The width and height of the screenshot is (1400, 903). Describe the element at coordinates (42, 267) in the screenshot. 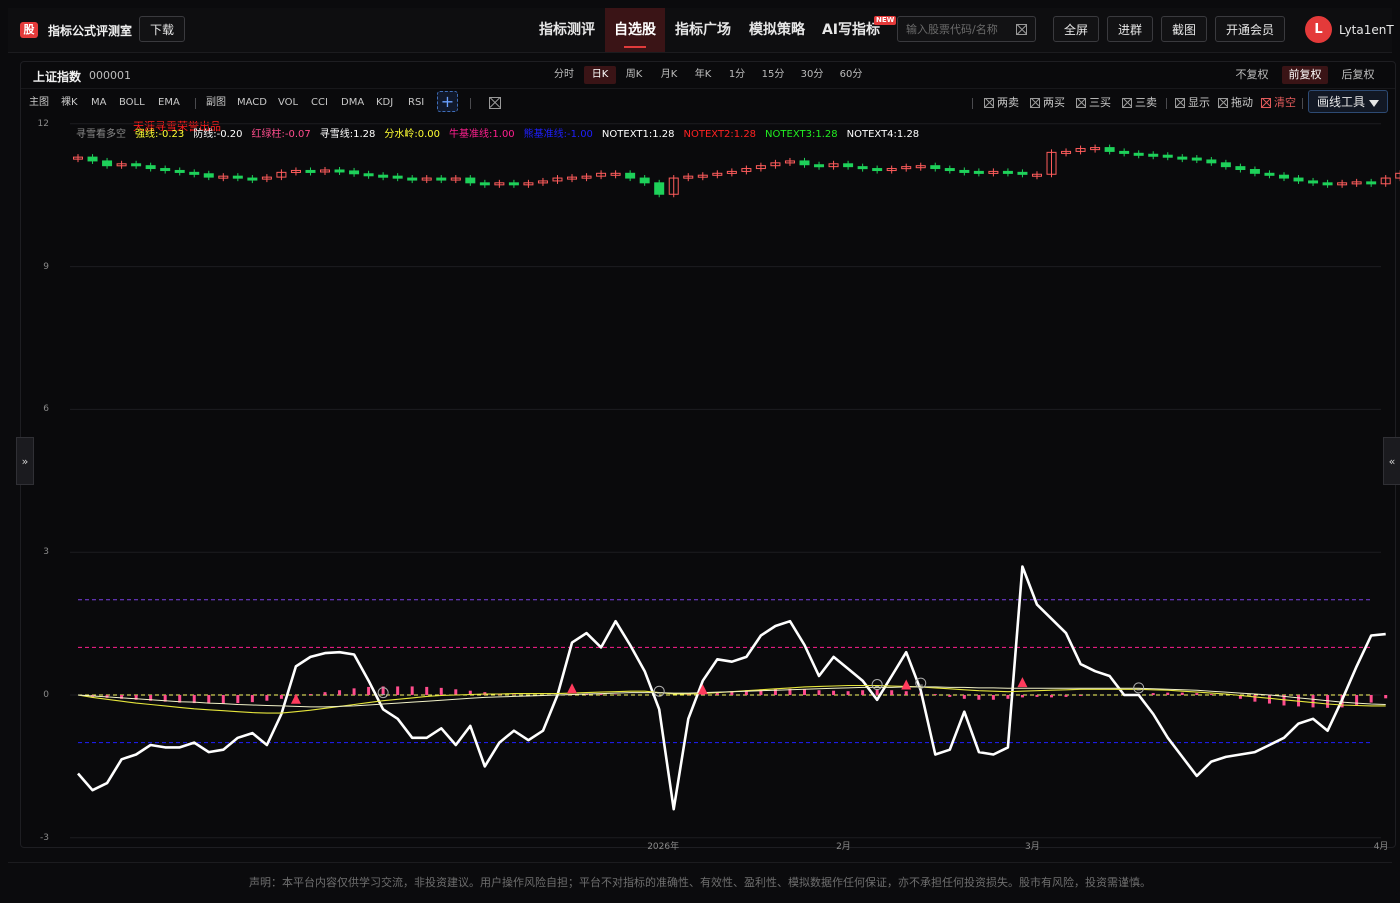

I see `y-tick-label: 9` at that location.